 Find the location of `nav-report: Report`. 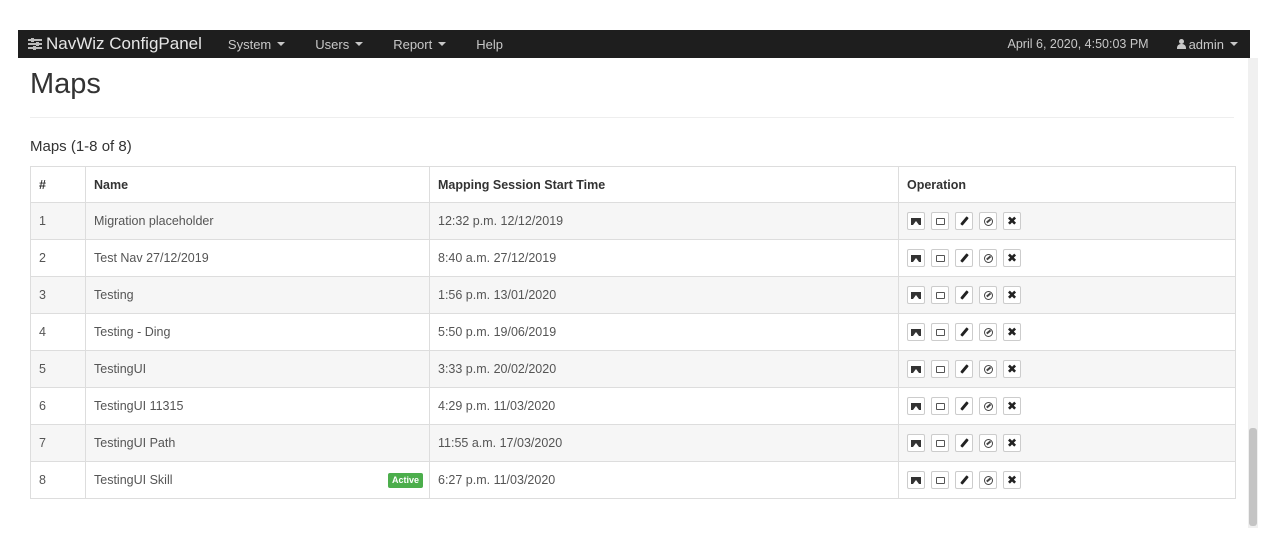

nav-report: Report is located at coordinates (420, 44).